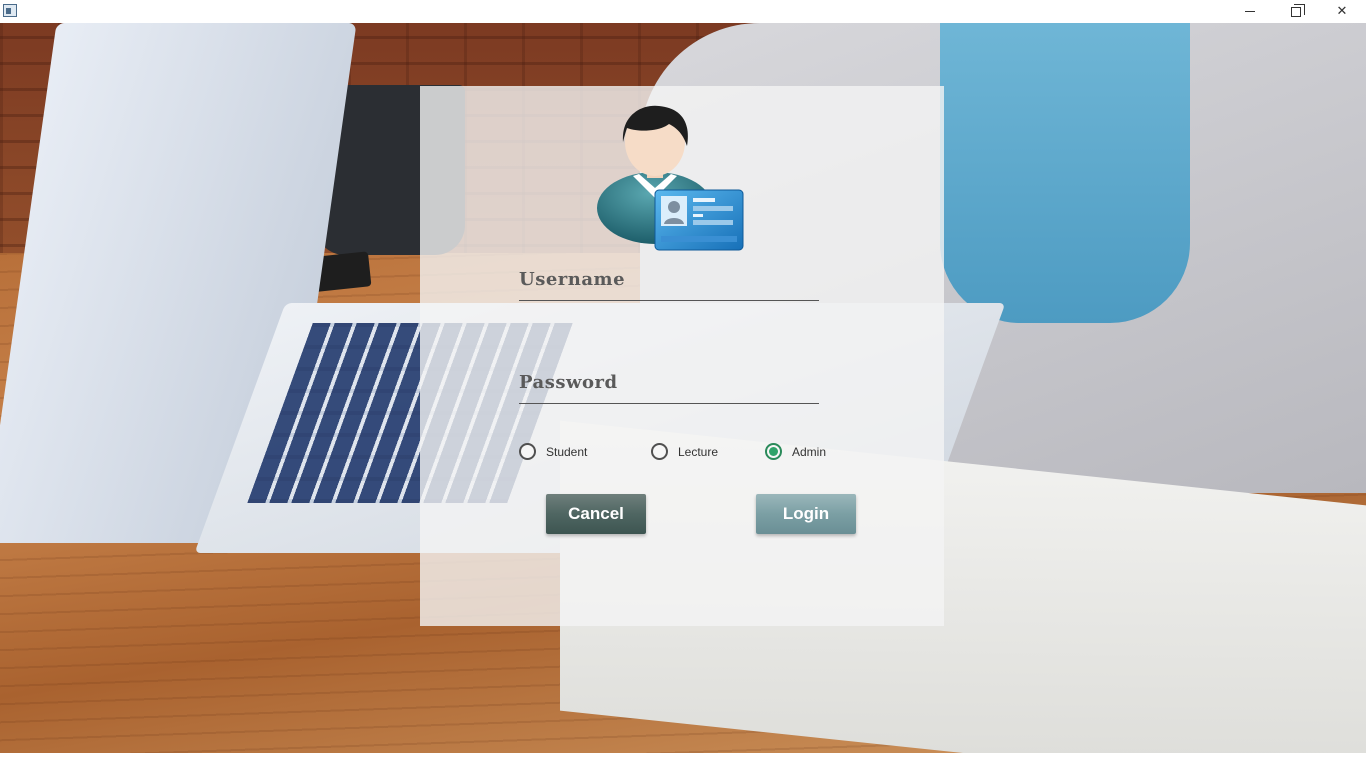  What do you see at coordinates (669, 400) in the screenshot?
I see `password-input` at bounding box center [669, 400].